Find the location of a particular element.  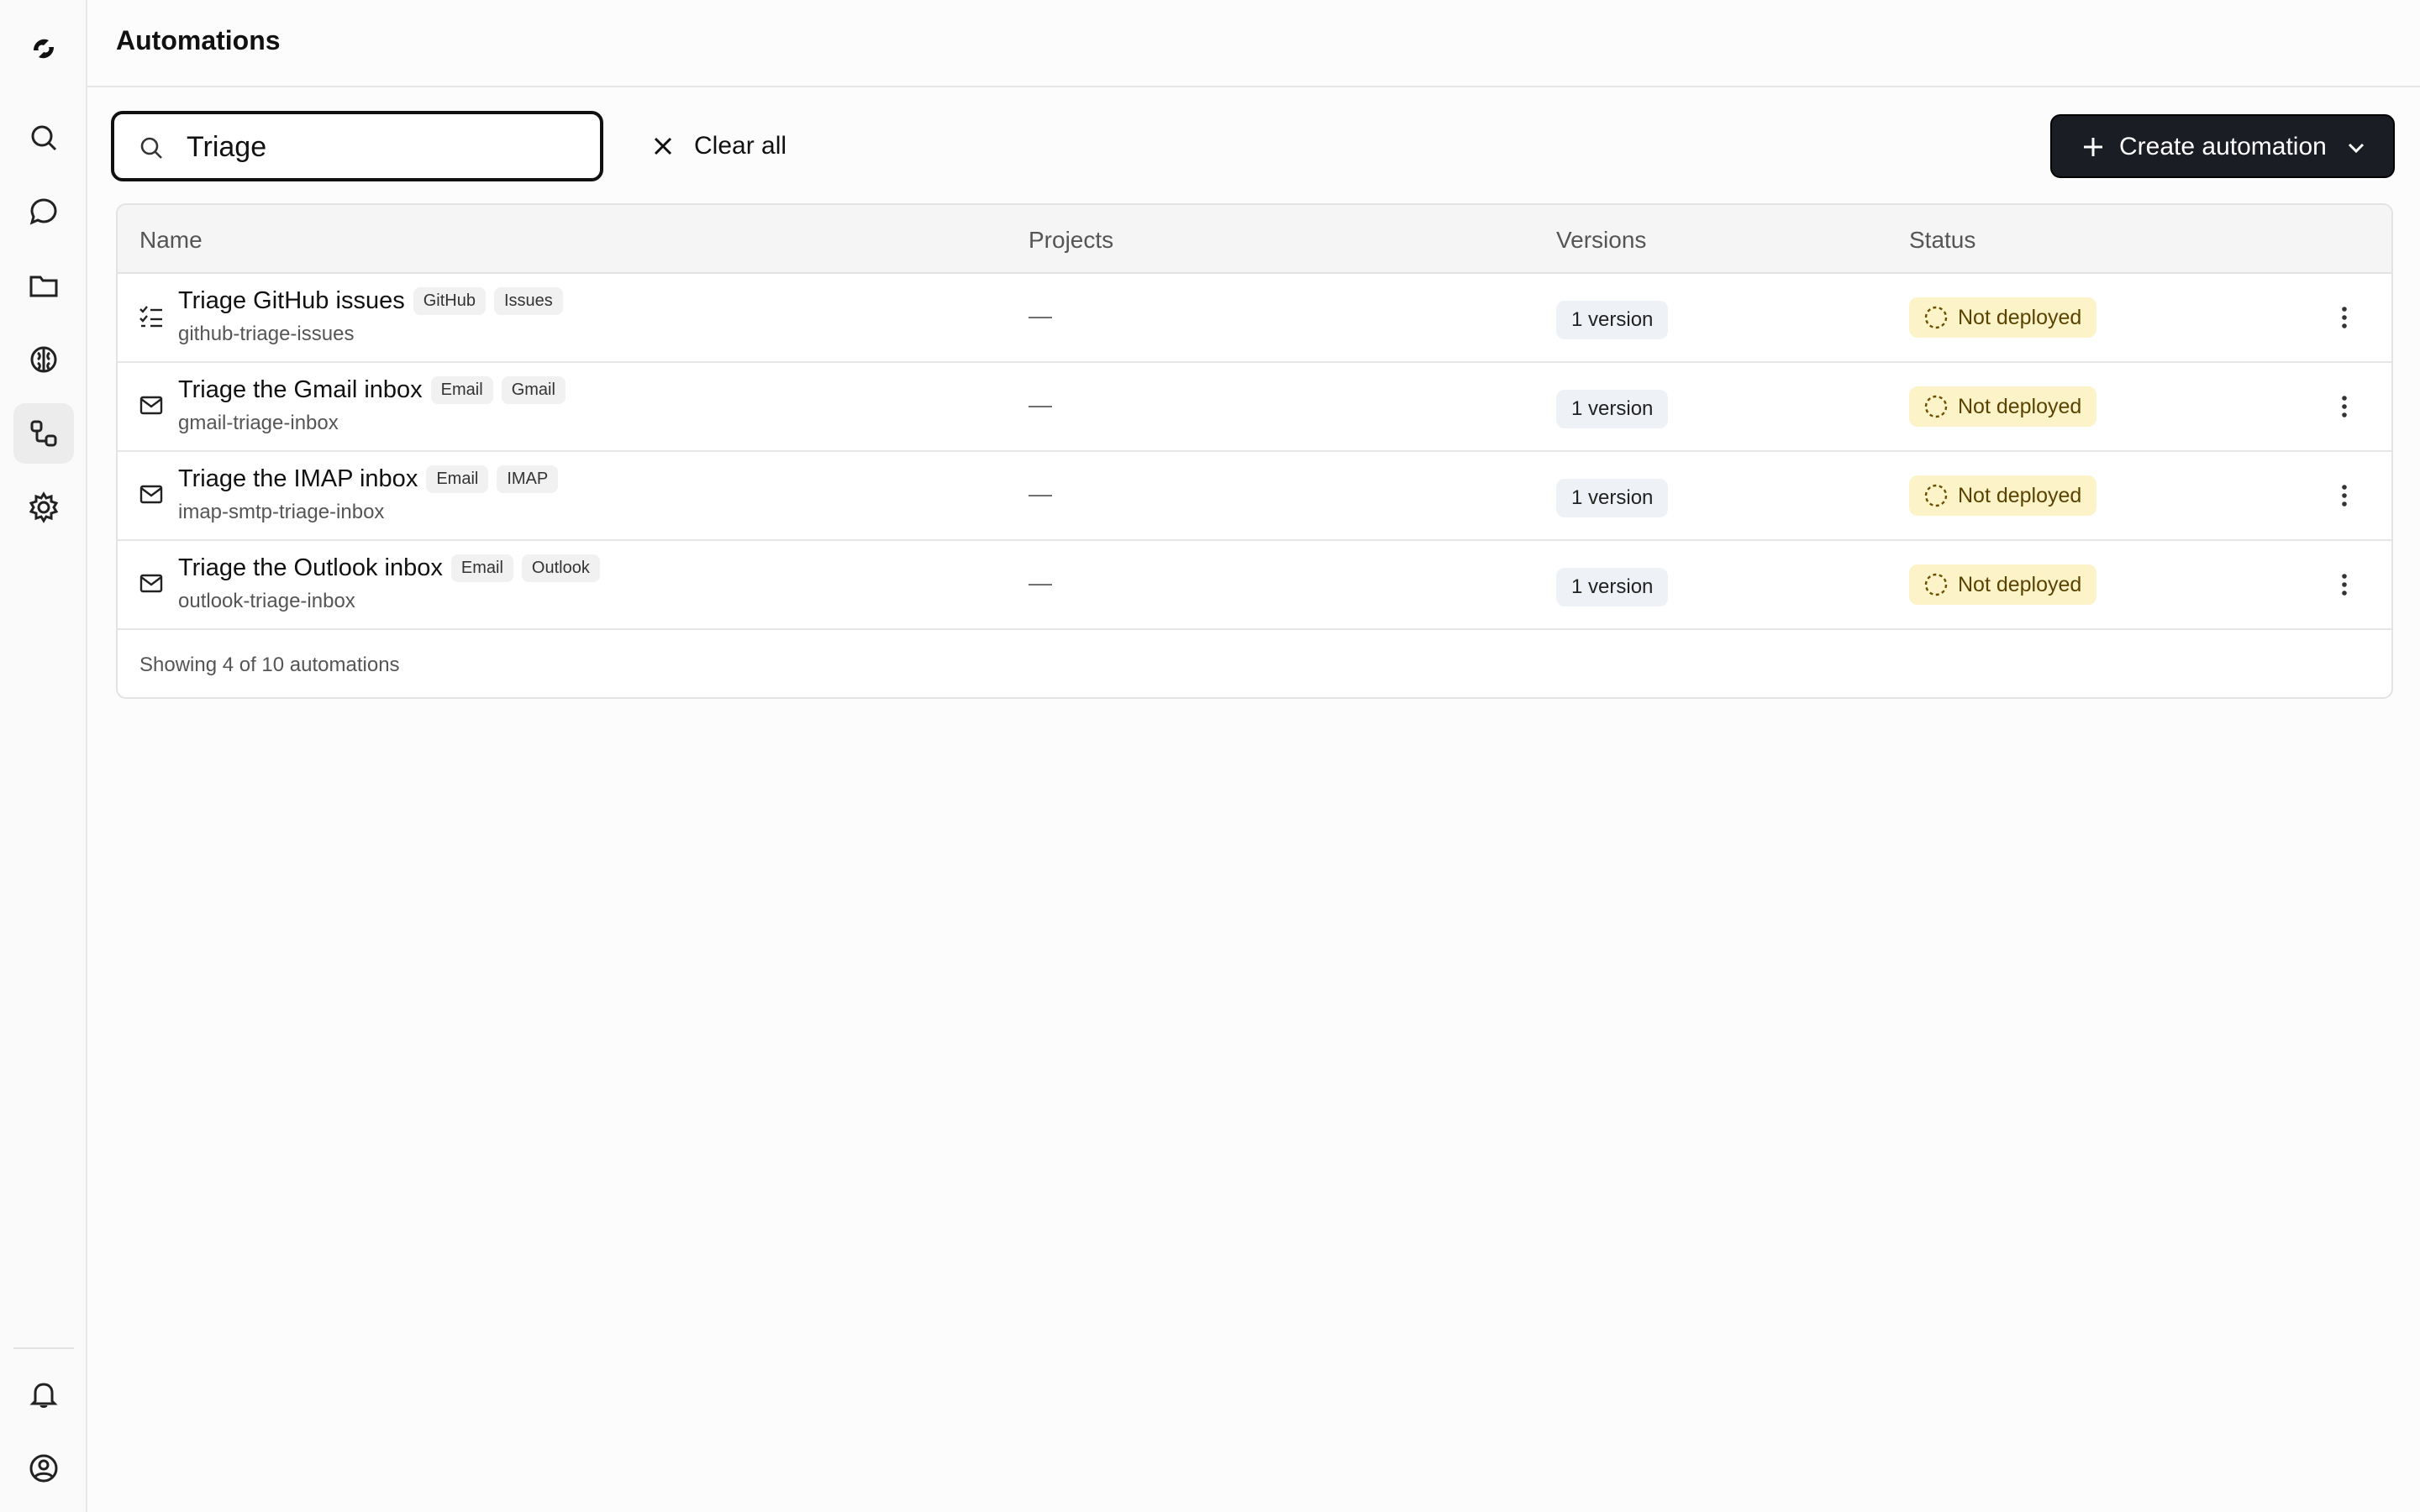

automation-slug: imap-smtp-triage-inbox is located at coordinates (281, 512).